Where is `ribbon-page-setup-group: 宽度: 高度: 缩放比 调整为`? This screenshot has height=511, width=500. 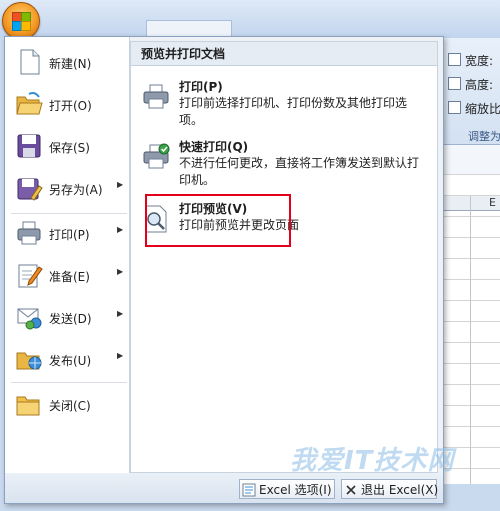 ribbon-page-setup-group: 宽度: 高度: 缩放比 调整为 is located at coordinates (468, 91).